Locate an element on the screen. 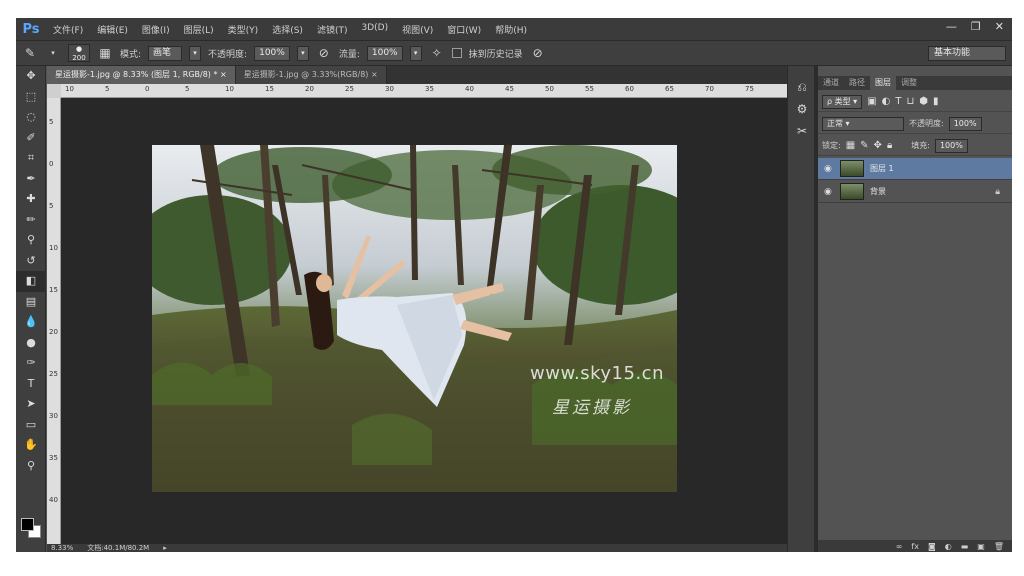 Image resolution: width=1024 pixels, height=576 pixels. workspace-select: 基本功能 is located at coordinates (967, 53).